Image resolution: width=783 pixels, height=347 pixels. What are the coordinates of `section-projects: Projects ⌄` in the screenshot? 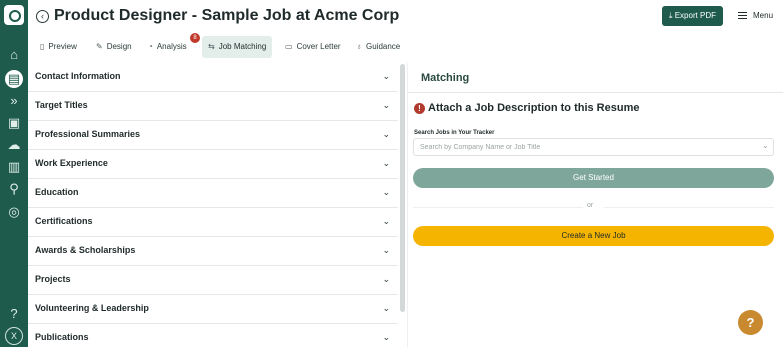 It's located at (213, 280).